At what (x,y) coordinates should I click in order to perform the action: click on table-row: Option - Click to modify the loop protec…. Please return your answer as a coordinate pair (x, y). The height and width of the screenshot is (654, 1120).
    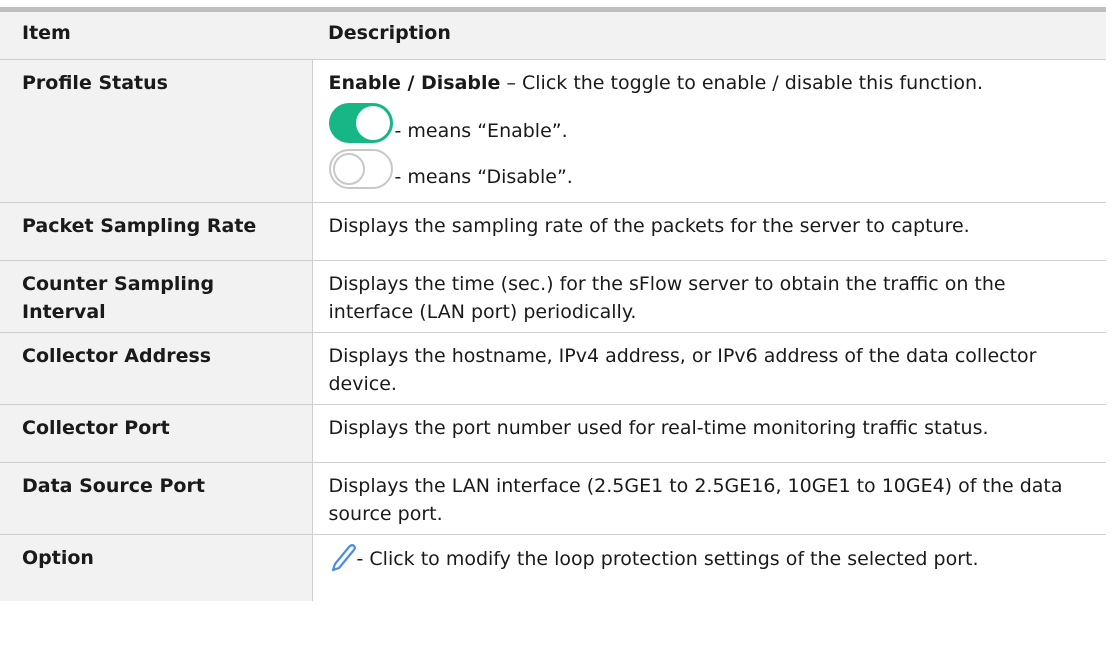
    Looking at the image, I should click on (553, 567).